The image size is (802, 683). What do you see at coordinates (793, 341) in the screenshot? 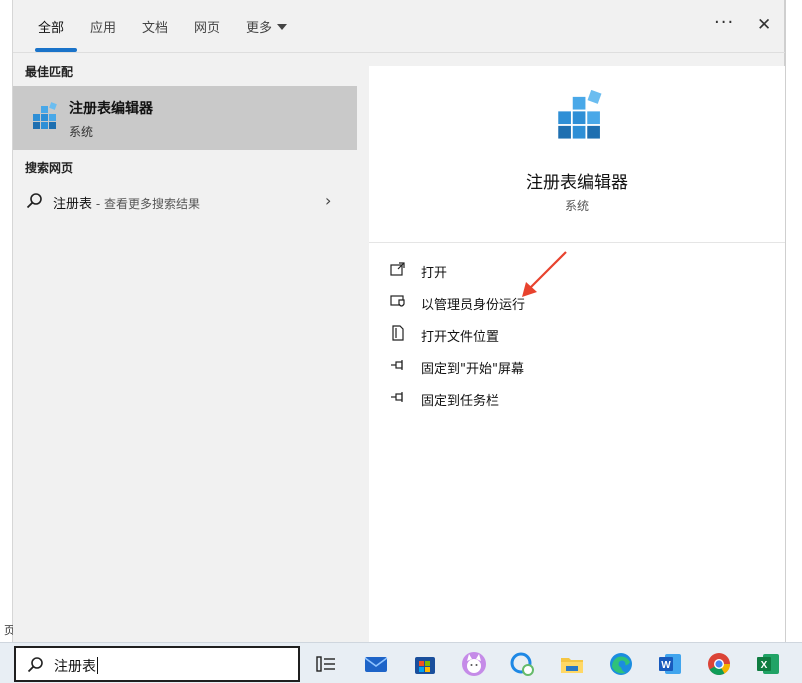
I see `background-window-edge-right` at bounding box center [793, 341].